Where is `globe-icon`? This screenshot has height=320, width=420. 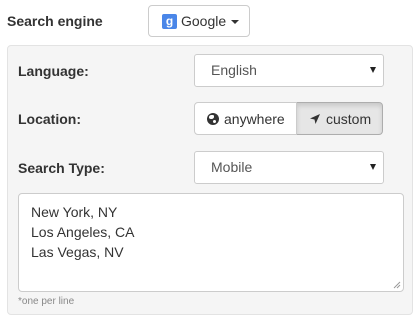 globe-icon is located at coordinates (213, 118).